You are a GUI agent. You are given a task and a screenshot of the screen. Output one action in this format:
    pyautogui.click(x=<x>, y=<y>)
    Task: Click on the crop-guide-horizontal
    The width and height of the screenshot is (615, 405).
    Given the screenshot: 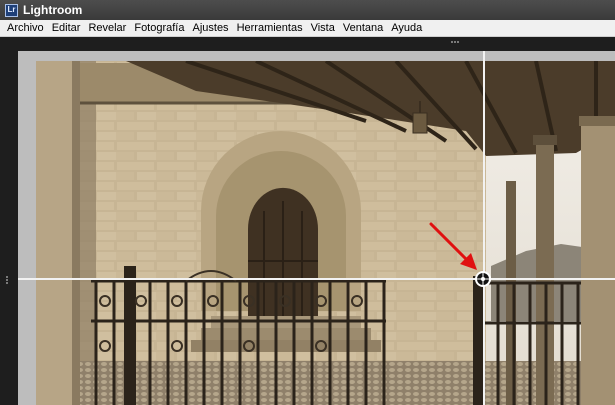 What is the action you would take?
    pyautogui.click(x=316, y=279)
    